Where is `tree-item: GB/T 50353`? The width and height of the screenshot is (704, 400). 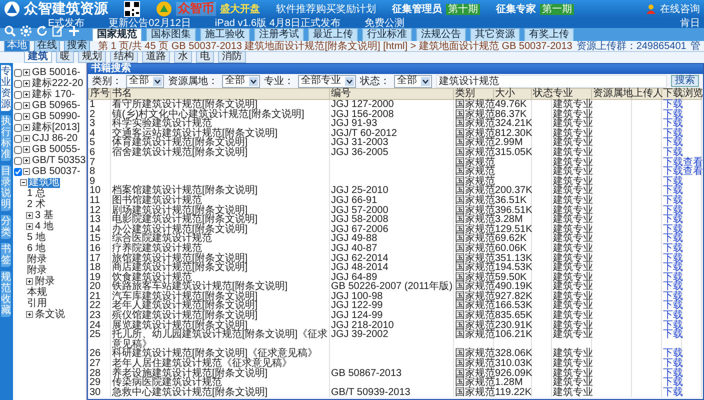
tree-item: GB/T 50353 is located at coordinates (58, 161).